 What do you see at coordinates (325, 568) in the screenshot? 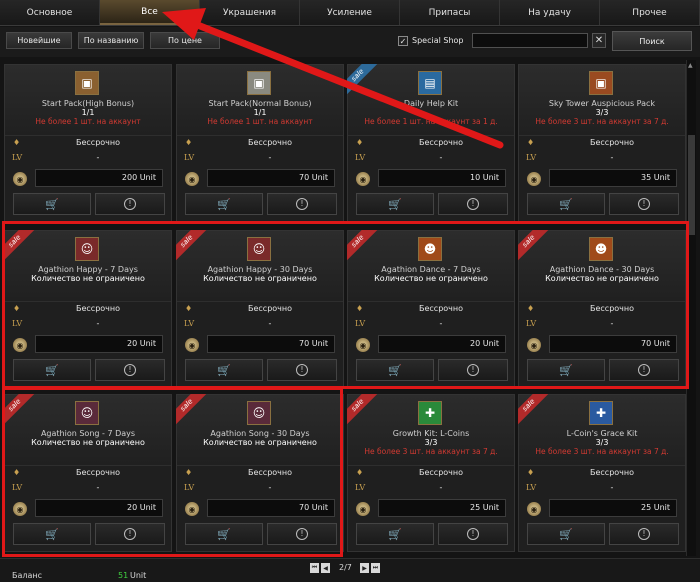
I see `prev-page-icon: ◀` at bounding box center [325, 568].